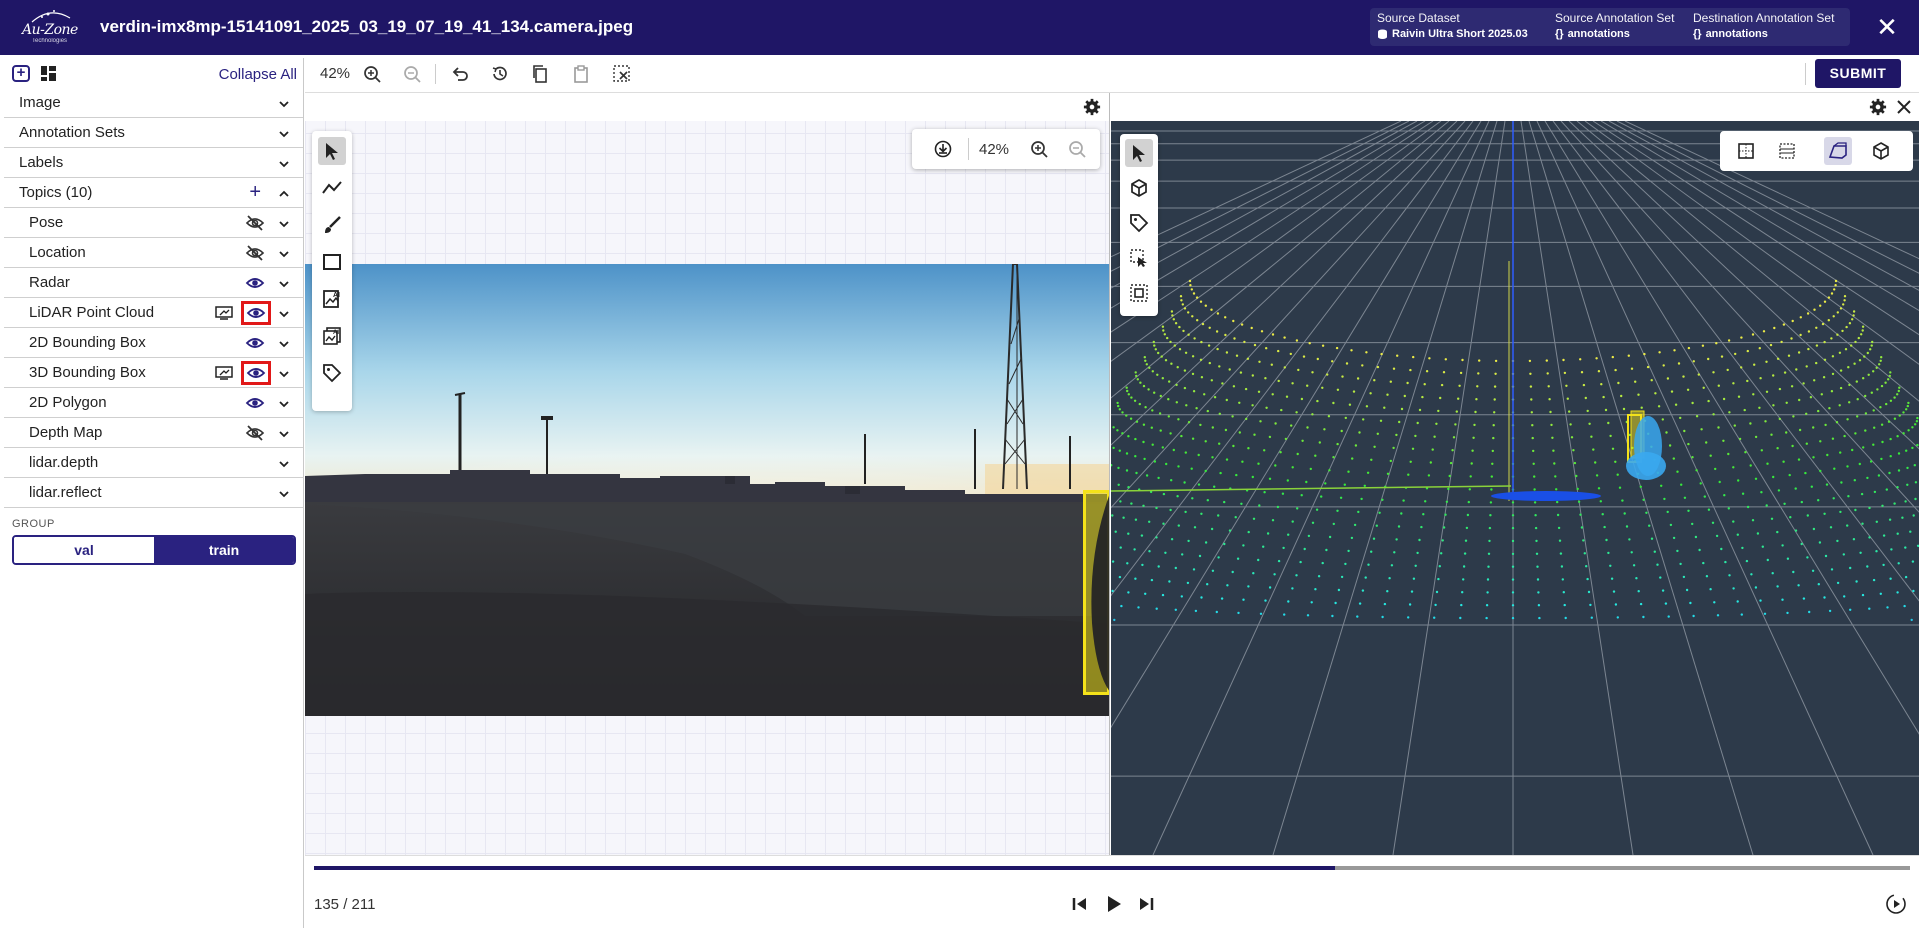  I want to click on source-dataset-value: Raivin Ultra Short 2025.03, so click(1460, 34).